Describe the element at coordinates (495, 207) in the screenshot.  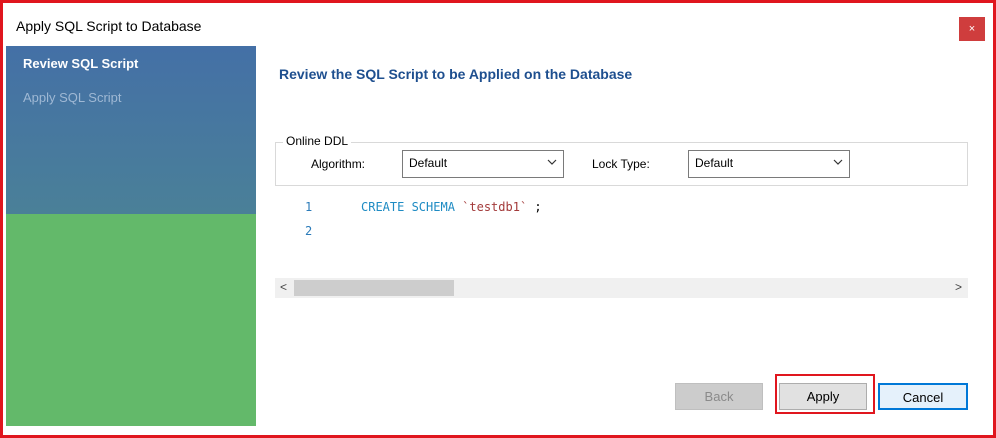
I see `sql-identifier: `testdb1`` at that location.